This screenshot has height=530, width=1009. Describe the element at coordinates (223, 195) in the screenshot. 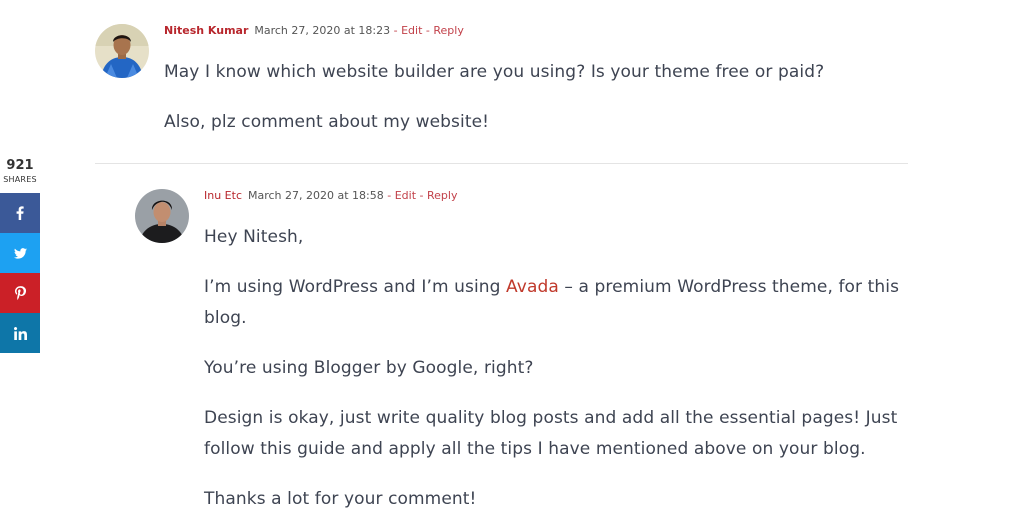

I see `comment-author: Inu Etc` at that location.